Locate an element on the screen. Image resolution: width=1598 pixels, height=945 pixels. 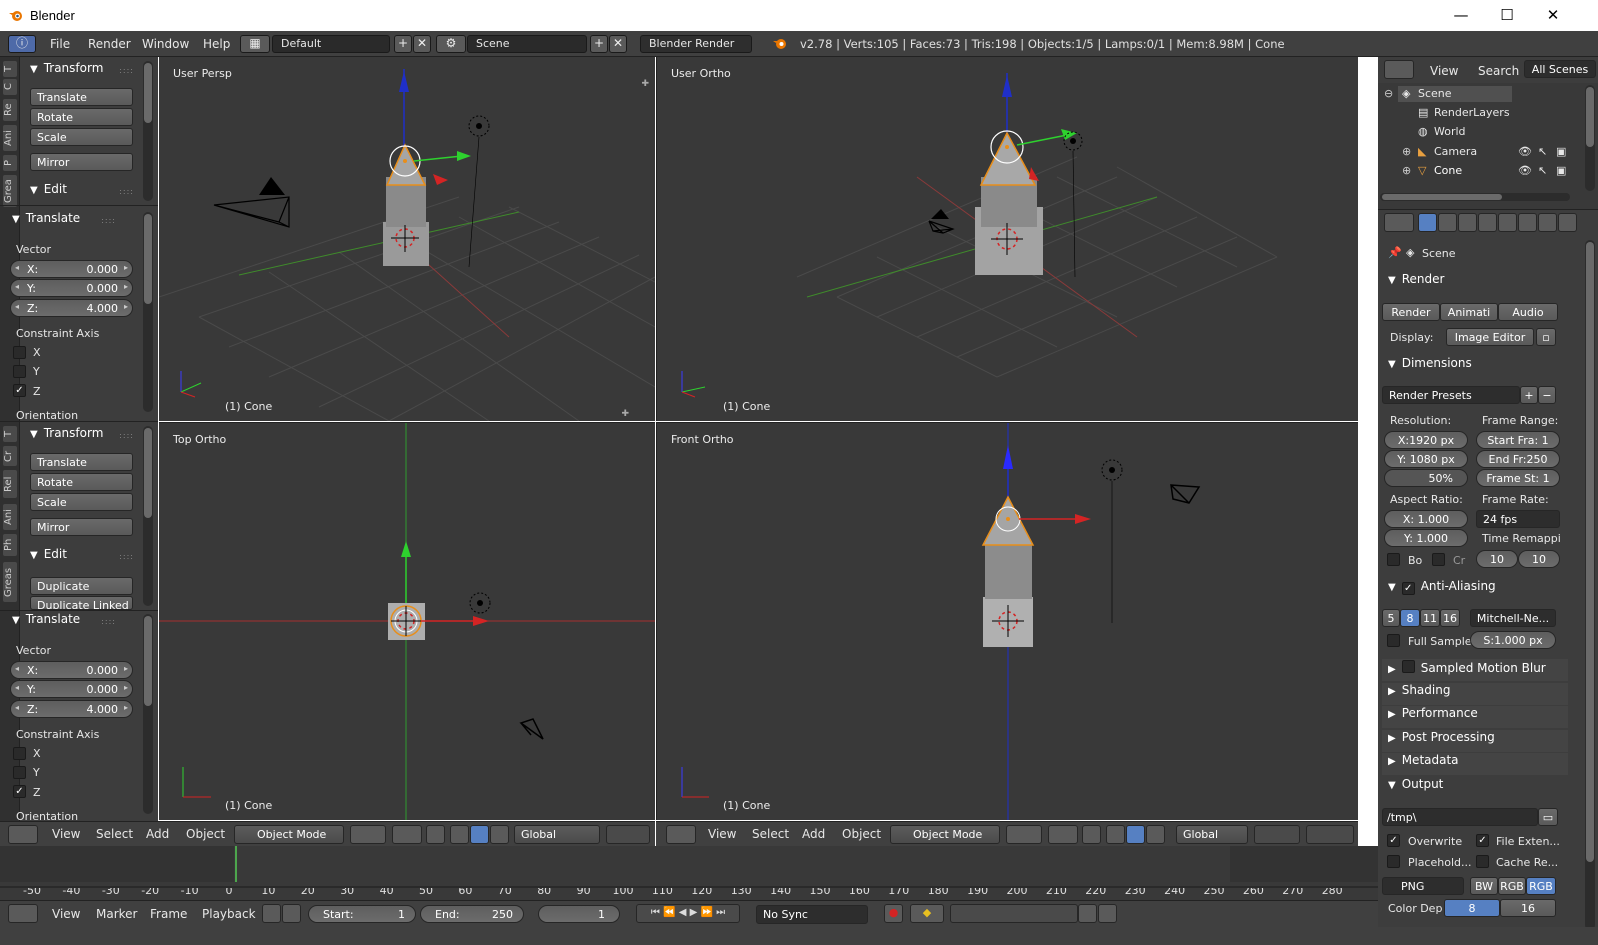
aa-samples-11: 11 is located at coordinates (1430, 618).